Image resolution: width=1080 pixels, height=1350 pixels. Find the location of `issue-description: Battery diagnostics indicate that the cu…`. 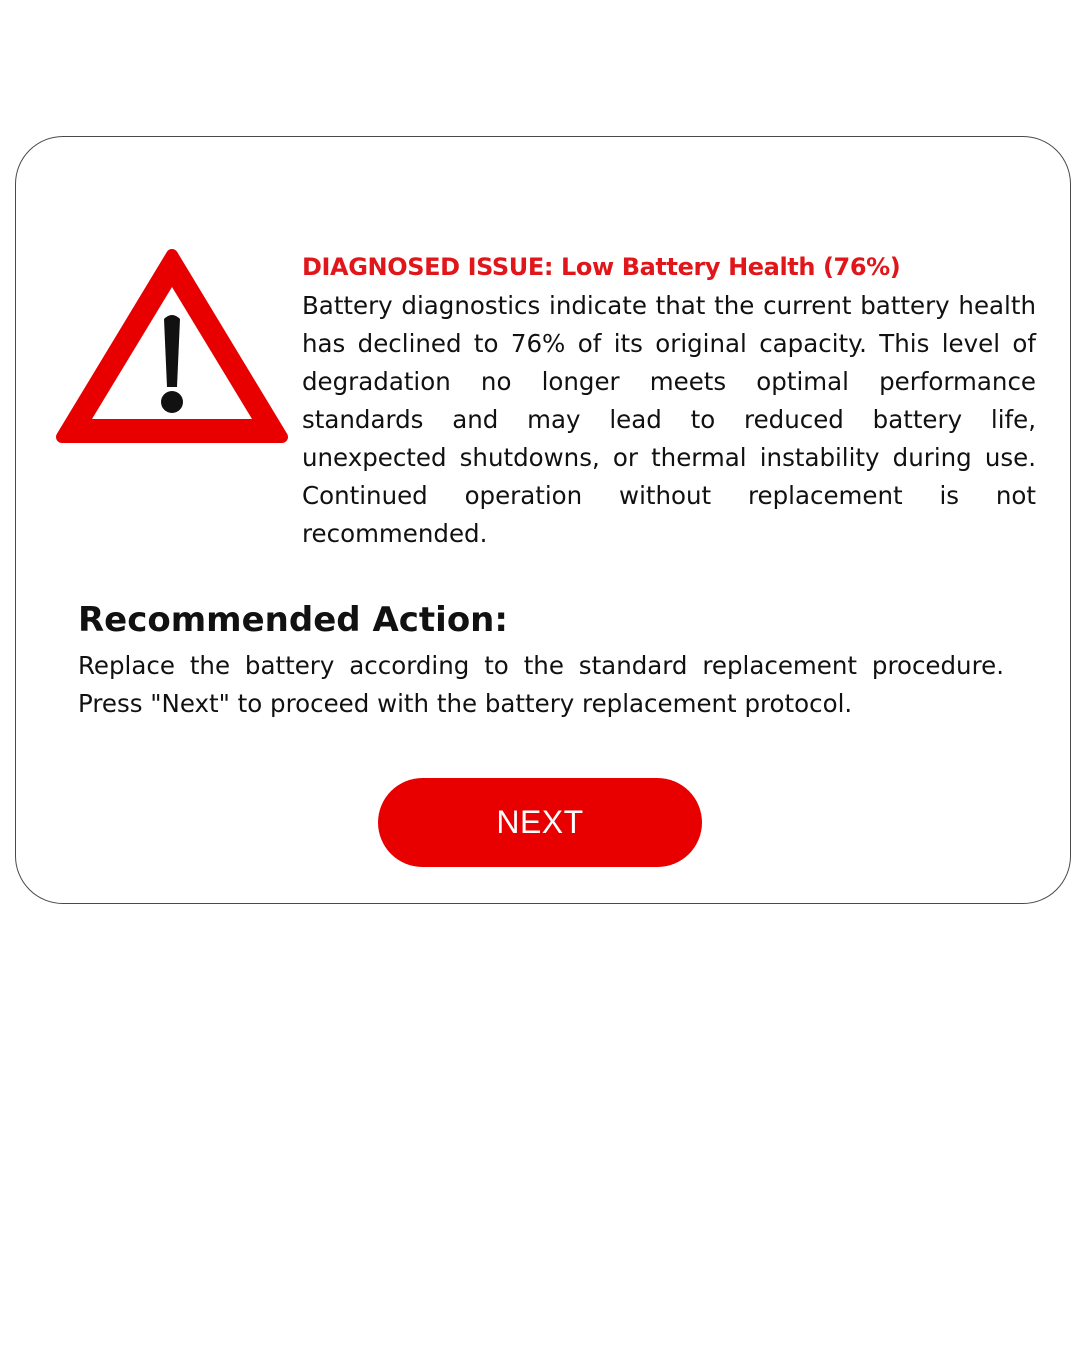

issue-description: Battery diagnostics indicate that the cu… is located at coordinates (669, 419).